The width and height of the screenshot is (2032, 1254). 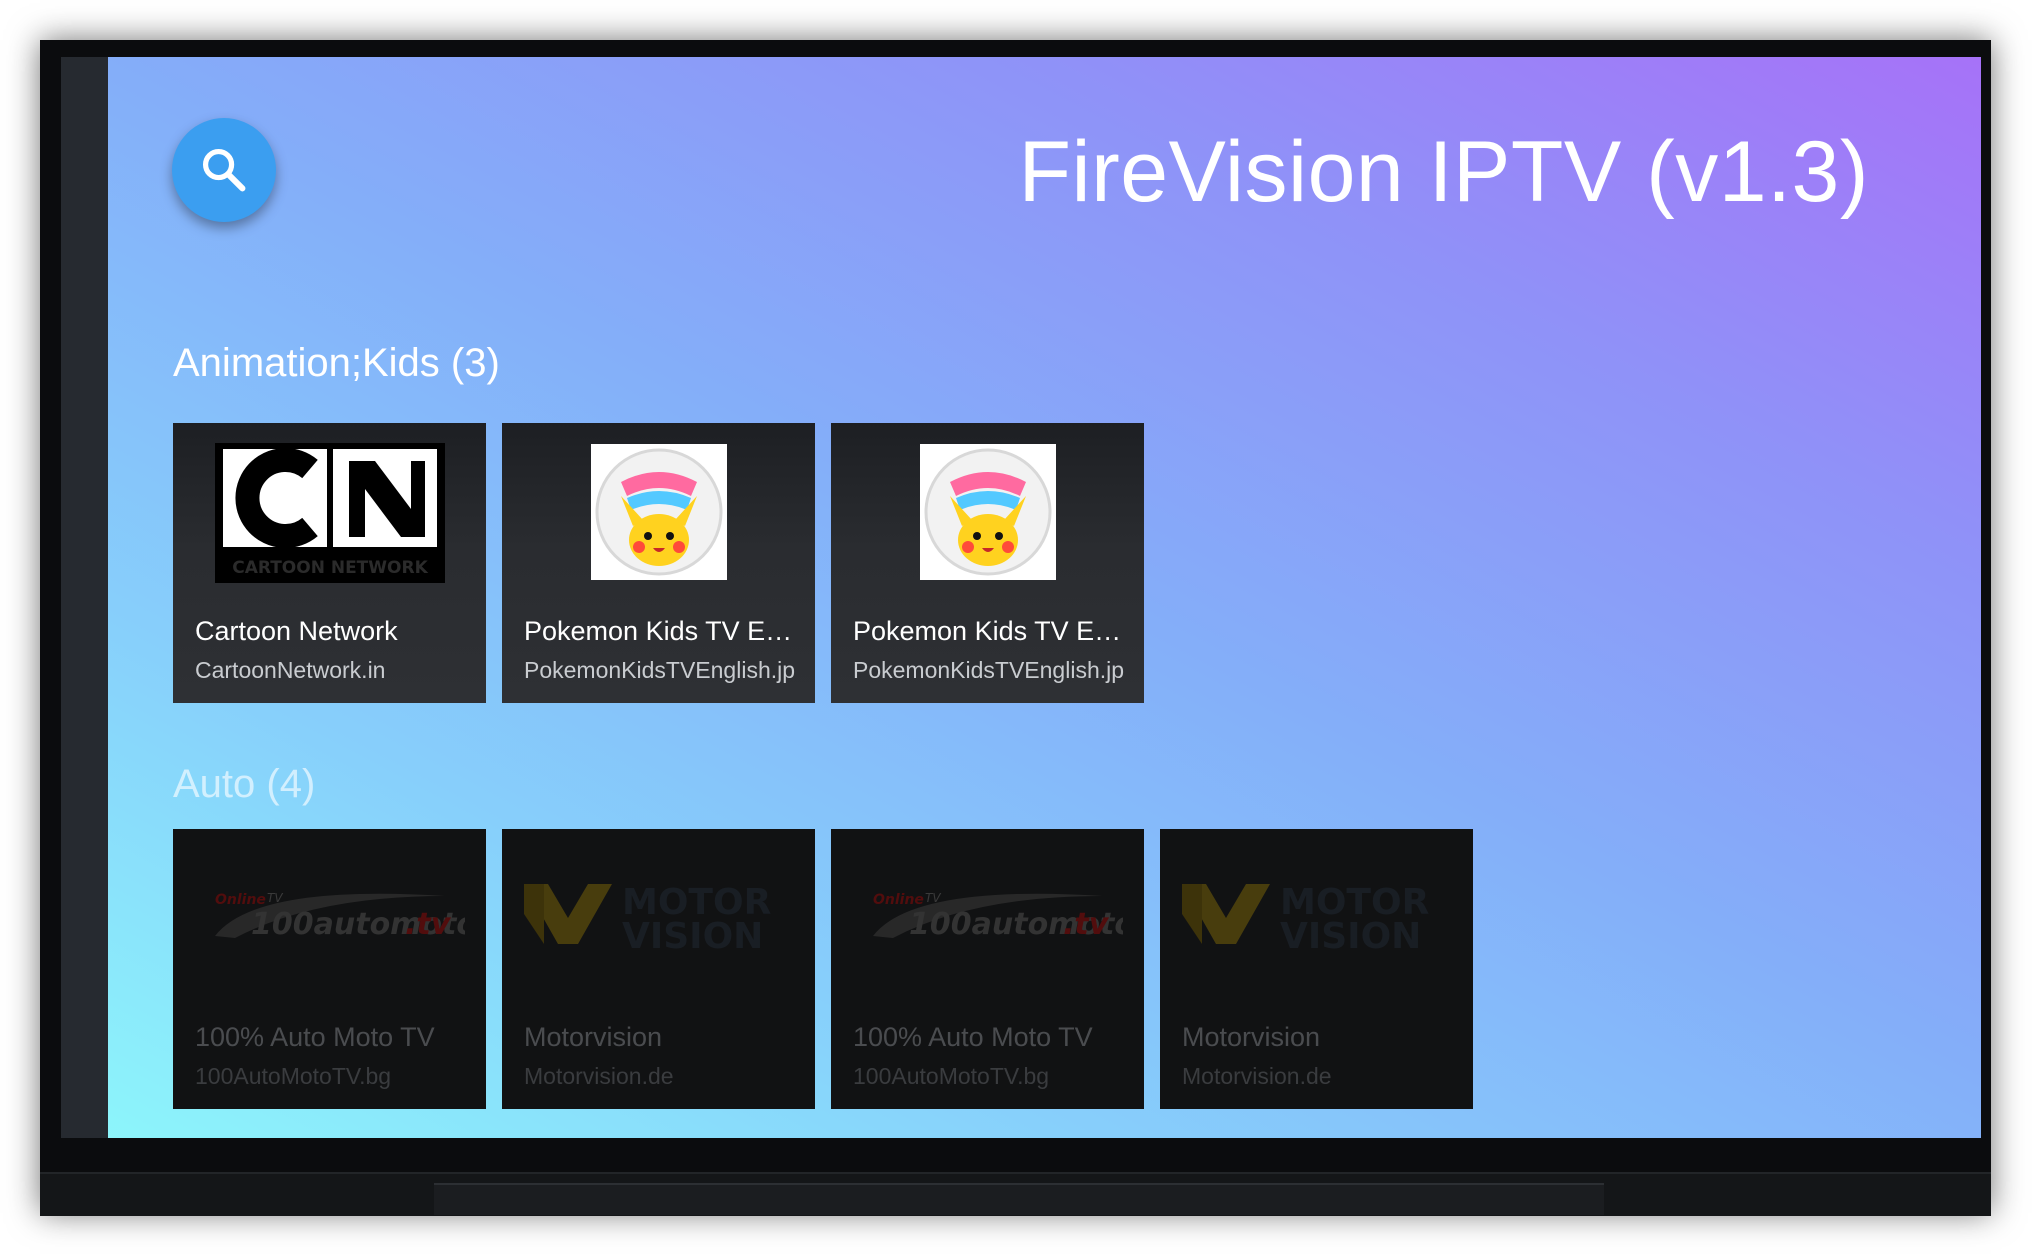 I want to click on cartoon-network-logo: CARTOON NETWORK, so click(x=329, y=513).